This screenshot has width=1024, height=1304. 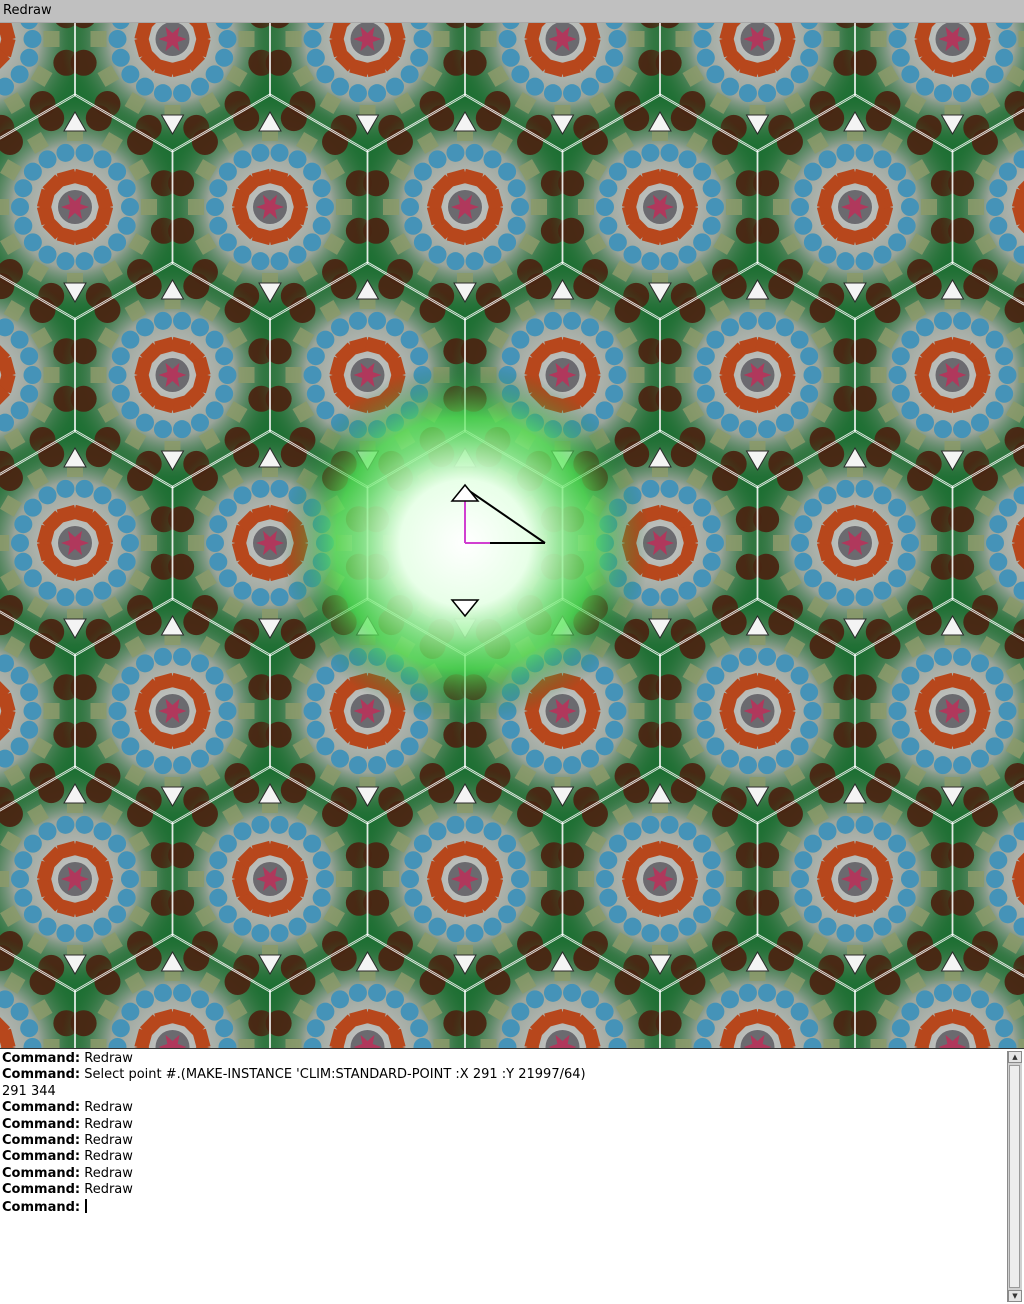 What do you see at coordinates (86, 1205) in the screenshot?
I see `text-cursor` at bounding box center [86, 1205].